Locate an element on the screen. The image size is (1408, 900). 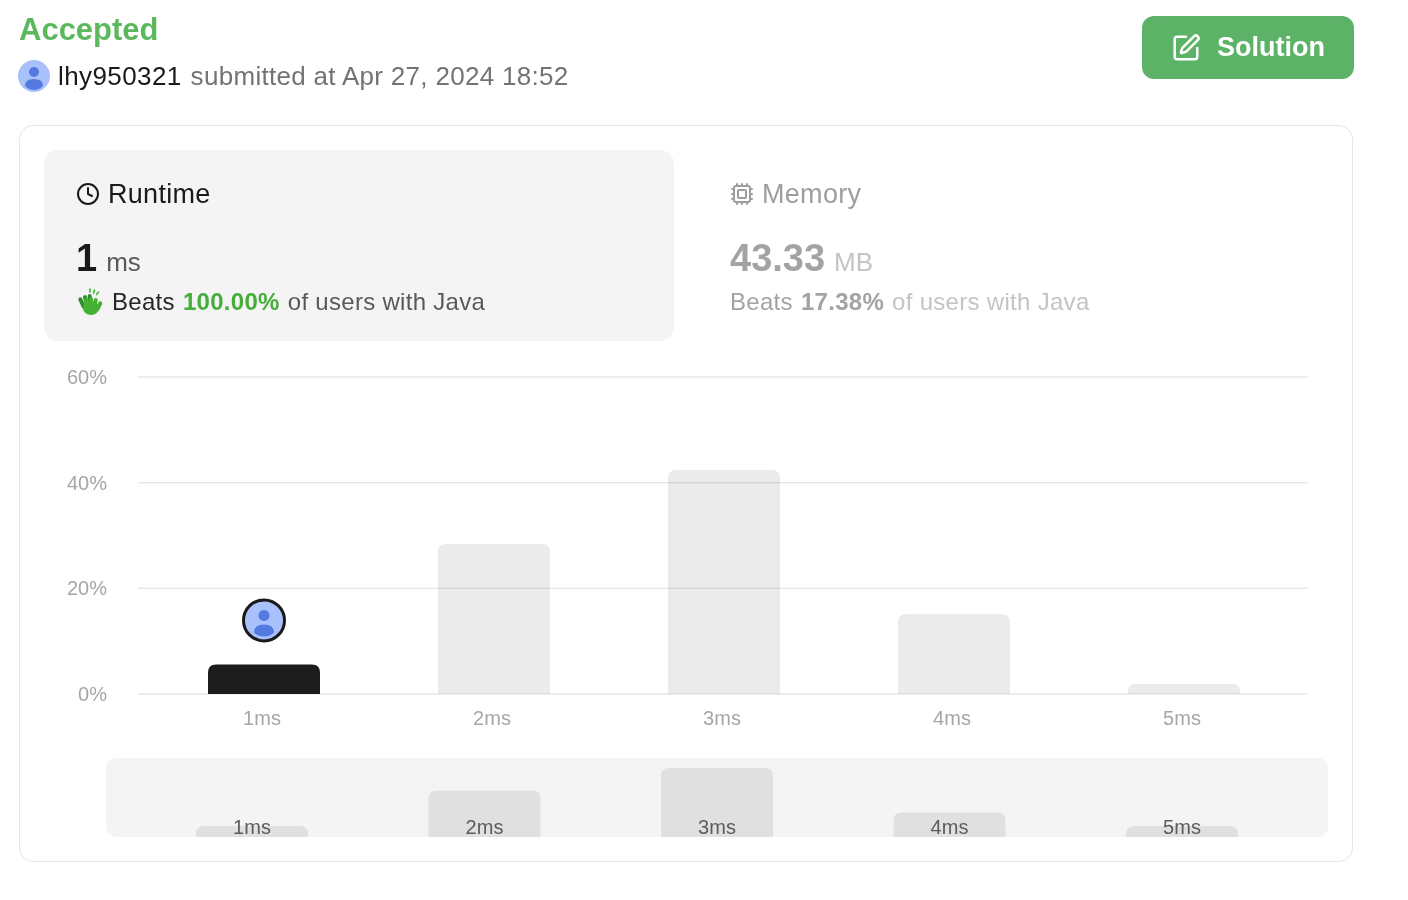
stat-value: 43.33 is located at coordinates (778, 258).